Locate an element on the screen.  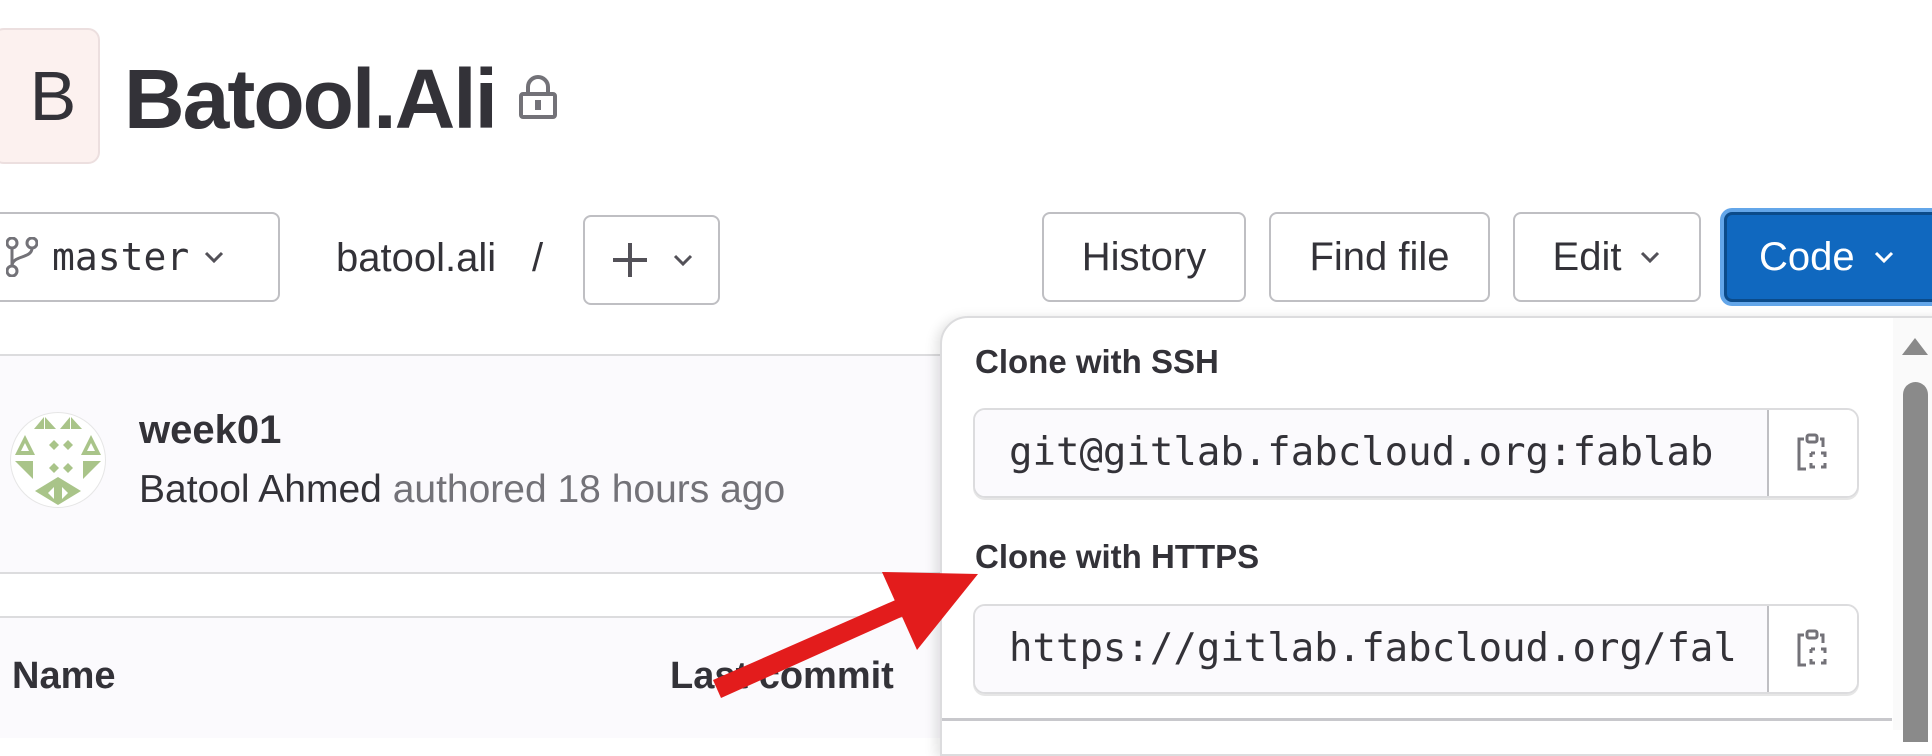
commit-title-link: week01 is located at coordinates (210, 430).